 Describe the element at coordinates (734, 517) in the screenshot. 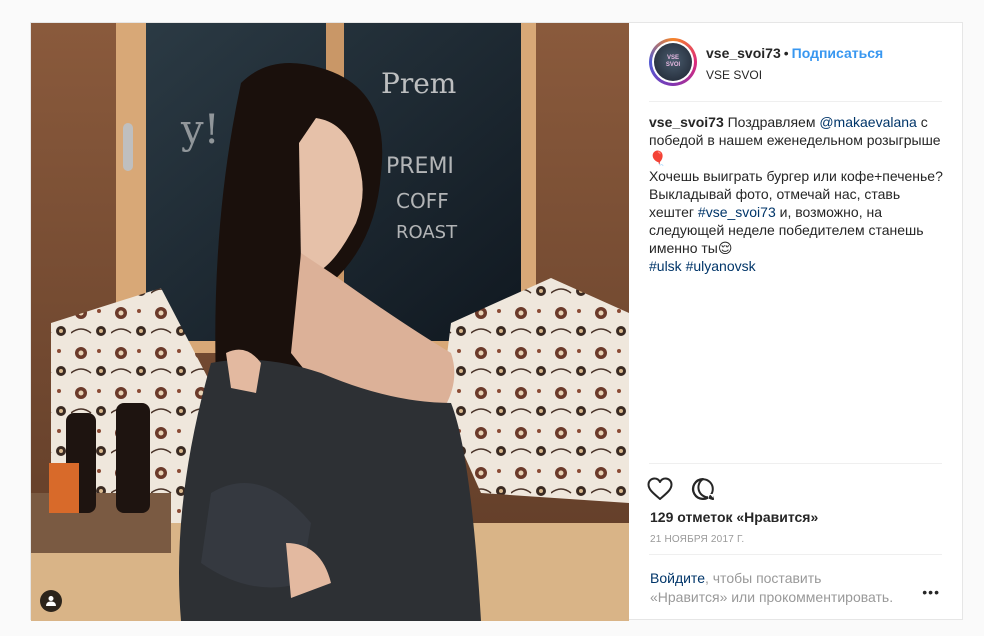

I see `likes-count: 129 отметок «Нравится»` at that location.